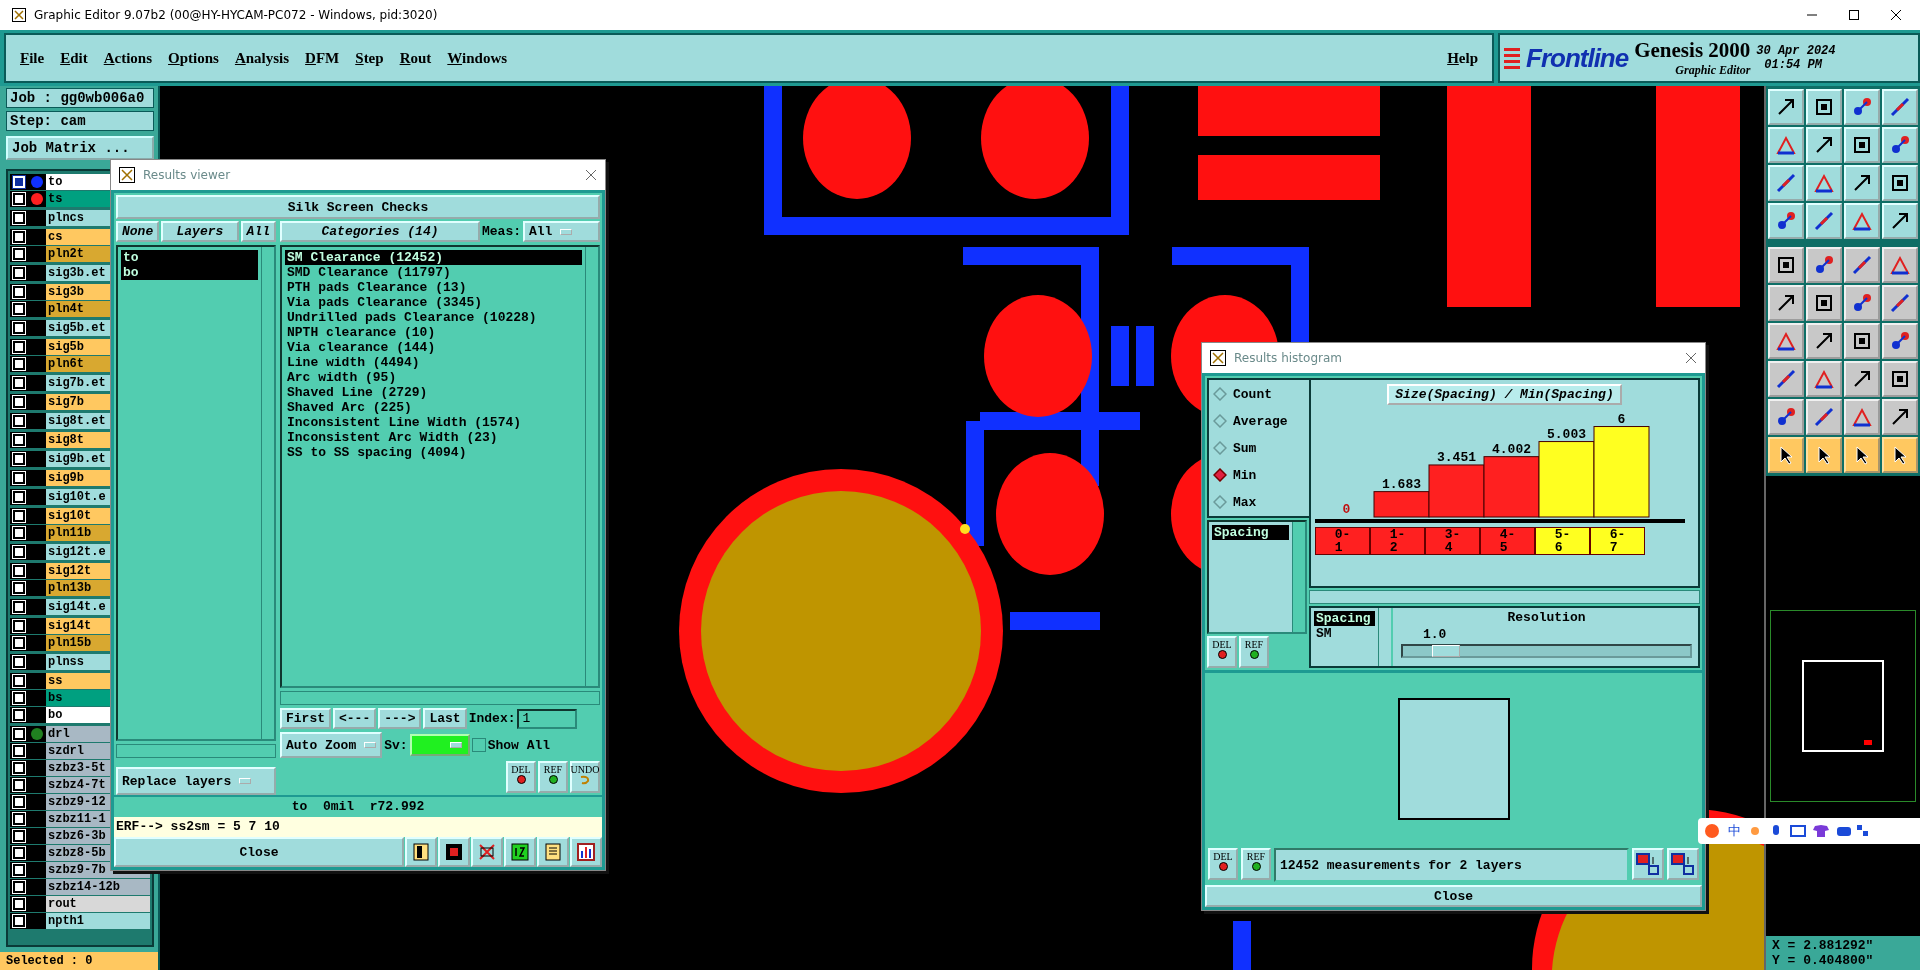 Image resolution: width=1920 pixels, height=970 pixels. I want to click on sv-color-dropdown, so click(439, 745).